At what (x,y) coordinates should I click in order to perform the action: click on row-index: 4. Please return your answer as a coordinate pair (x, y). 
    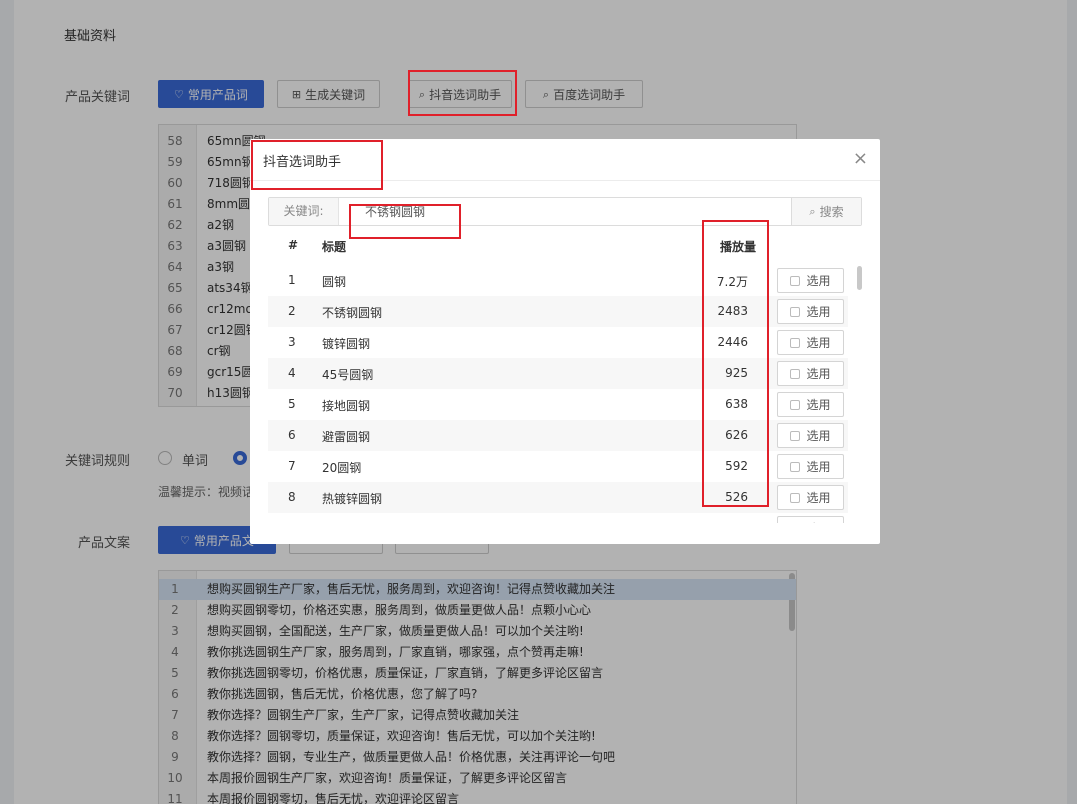
    Looking at the image, I should click on (292, 373).